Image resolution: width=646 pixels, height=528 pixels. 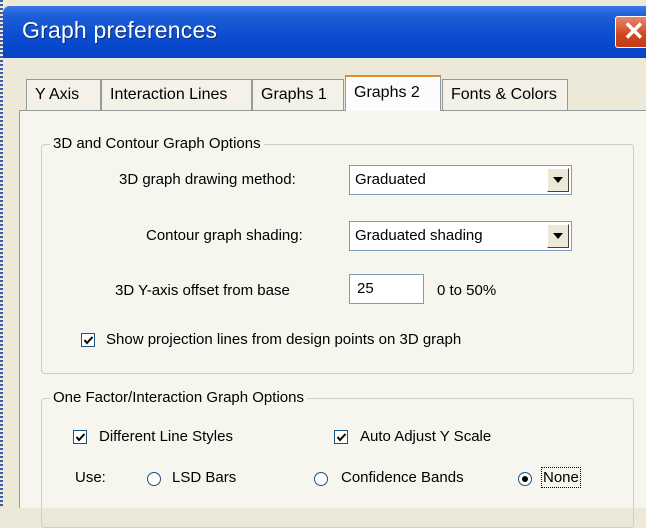 What do you see at coordinates (365, 288) in the screenshot?
I see `y-offset-value: 25` at bounding box center [365, 288].